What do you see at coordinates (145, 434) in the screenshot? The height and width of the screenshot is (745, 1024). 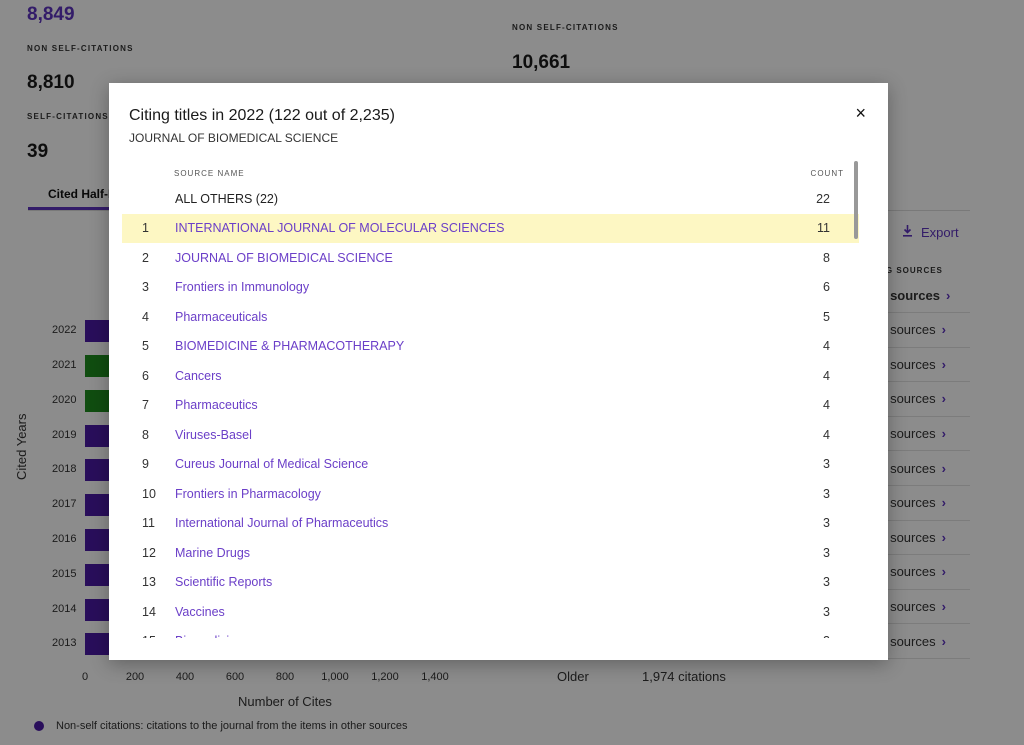 I see `row-rank: 8` at bounding box center [145, 434].